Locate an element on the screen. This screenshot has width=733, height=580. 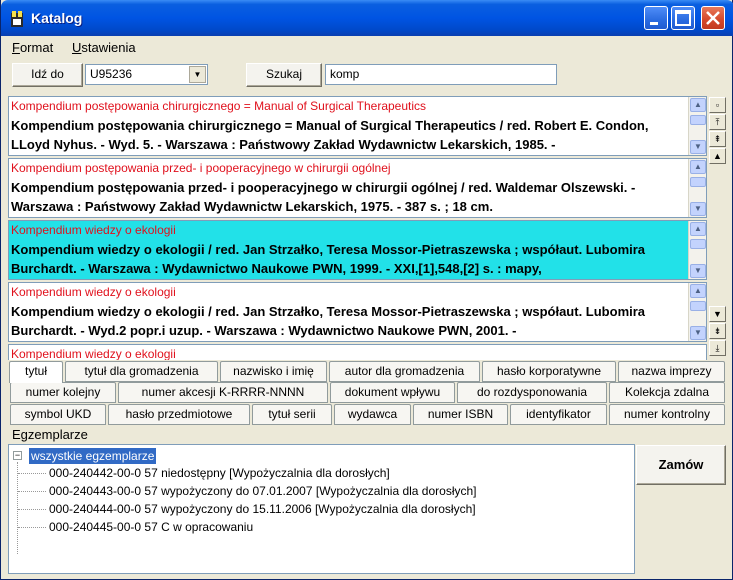
tab-tytul-dla-gromadzenia: tytuł dla gromadzenia is located at coordinates (141, 371).